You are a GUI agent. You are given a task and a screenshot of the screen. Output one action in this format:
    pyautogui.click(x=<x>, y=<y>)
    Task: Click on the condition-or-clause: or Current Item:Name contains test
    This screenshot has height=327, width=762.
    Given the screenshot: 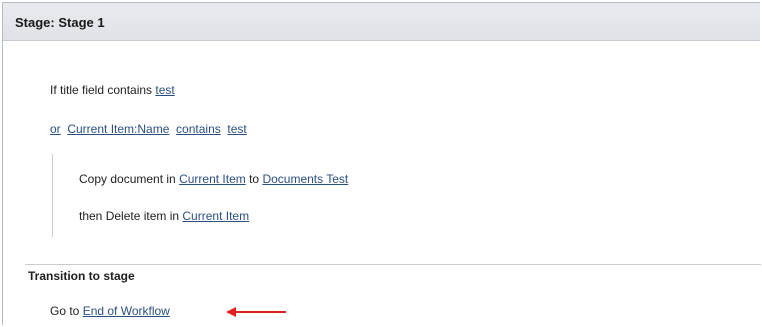 What is the action you would take?
    pyautogui.click(x=148, y=129)
    